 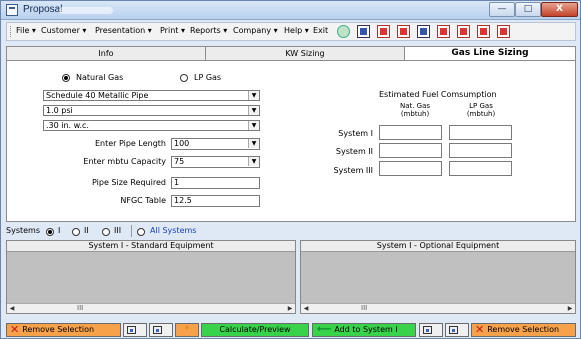 I want to click on system-3-lp-gas-field, so click(x=480, y=168).